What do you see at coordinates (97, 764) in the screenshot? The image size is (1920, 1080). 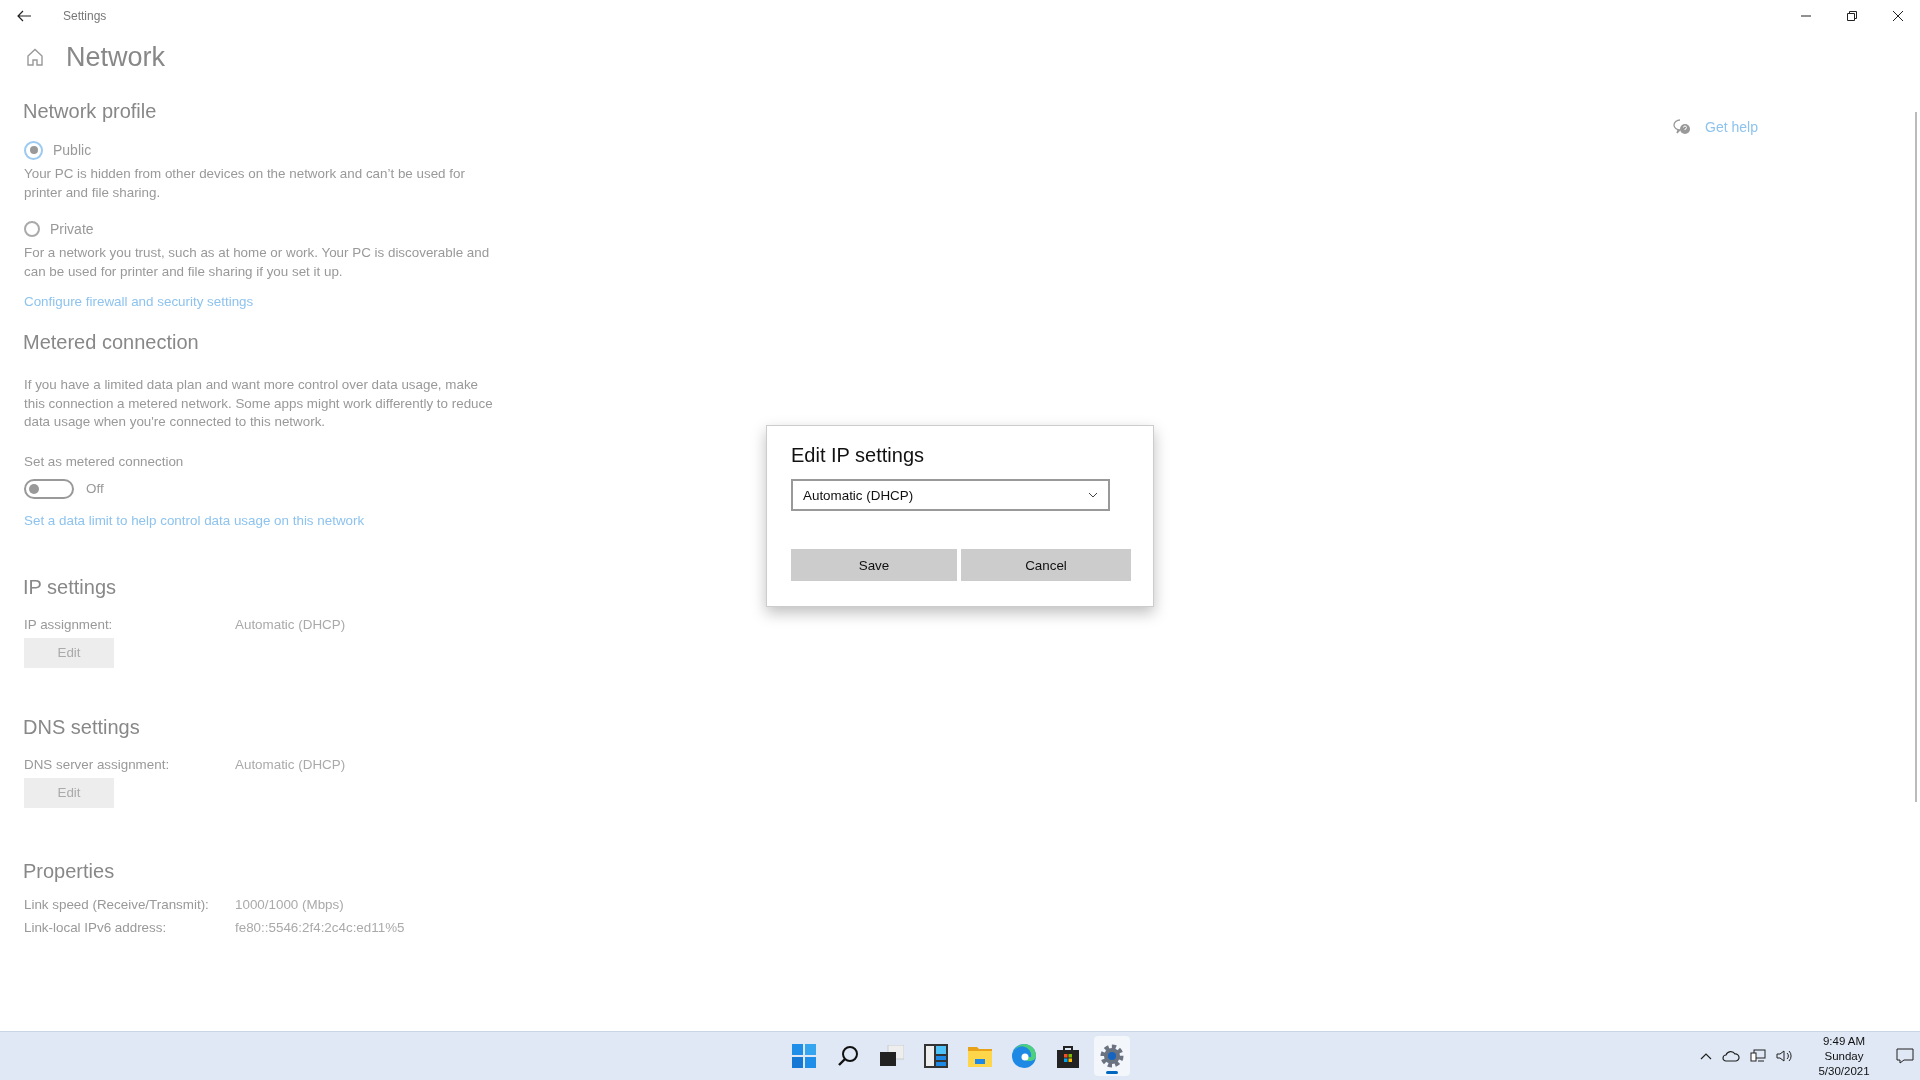 I see `setting-label: DNS server assignment:` at bounding box center [97, 764].